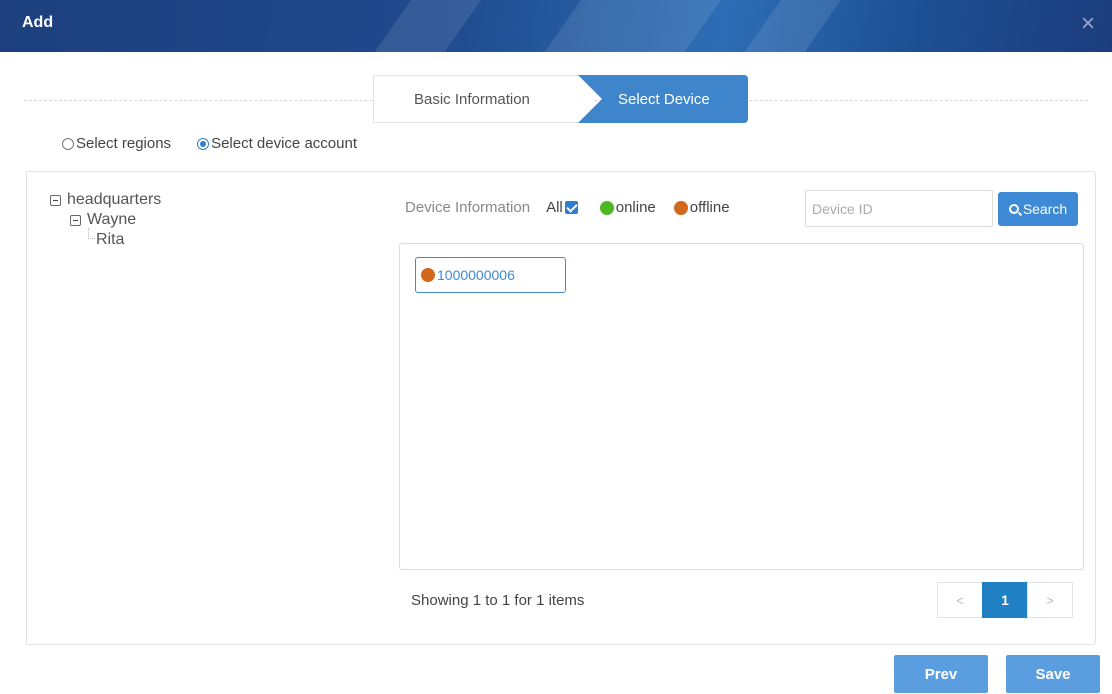 Image resolution: width=1112 pixels, height=694 pixels. What do you see at coordinates (1045, 209) in the screenshot?
I see `search-button-label: Search` at bounding box center [1045, 209].